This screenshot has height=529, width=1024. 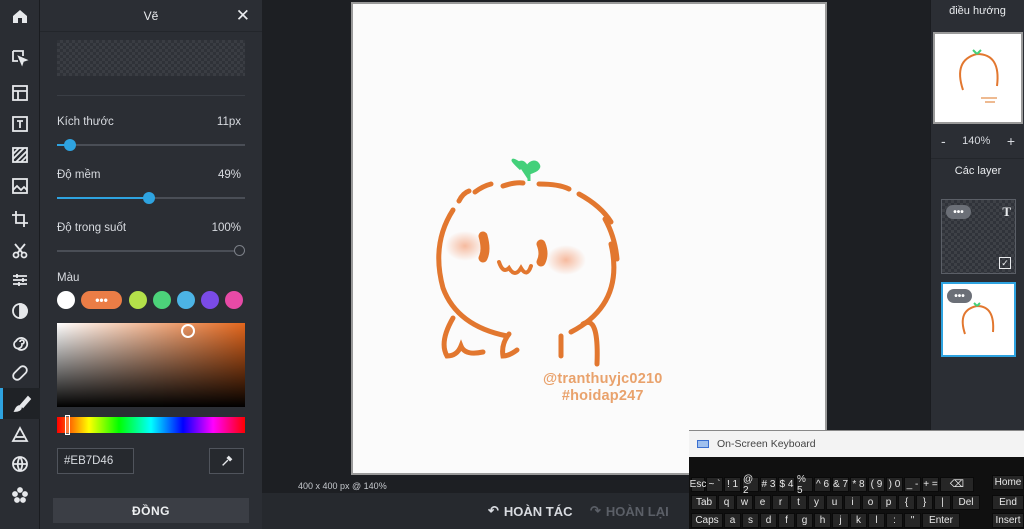 I want to click on tool-shape, so click(x=20, y=434).